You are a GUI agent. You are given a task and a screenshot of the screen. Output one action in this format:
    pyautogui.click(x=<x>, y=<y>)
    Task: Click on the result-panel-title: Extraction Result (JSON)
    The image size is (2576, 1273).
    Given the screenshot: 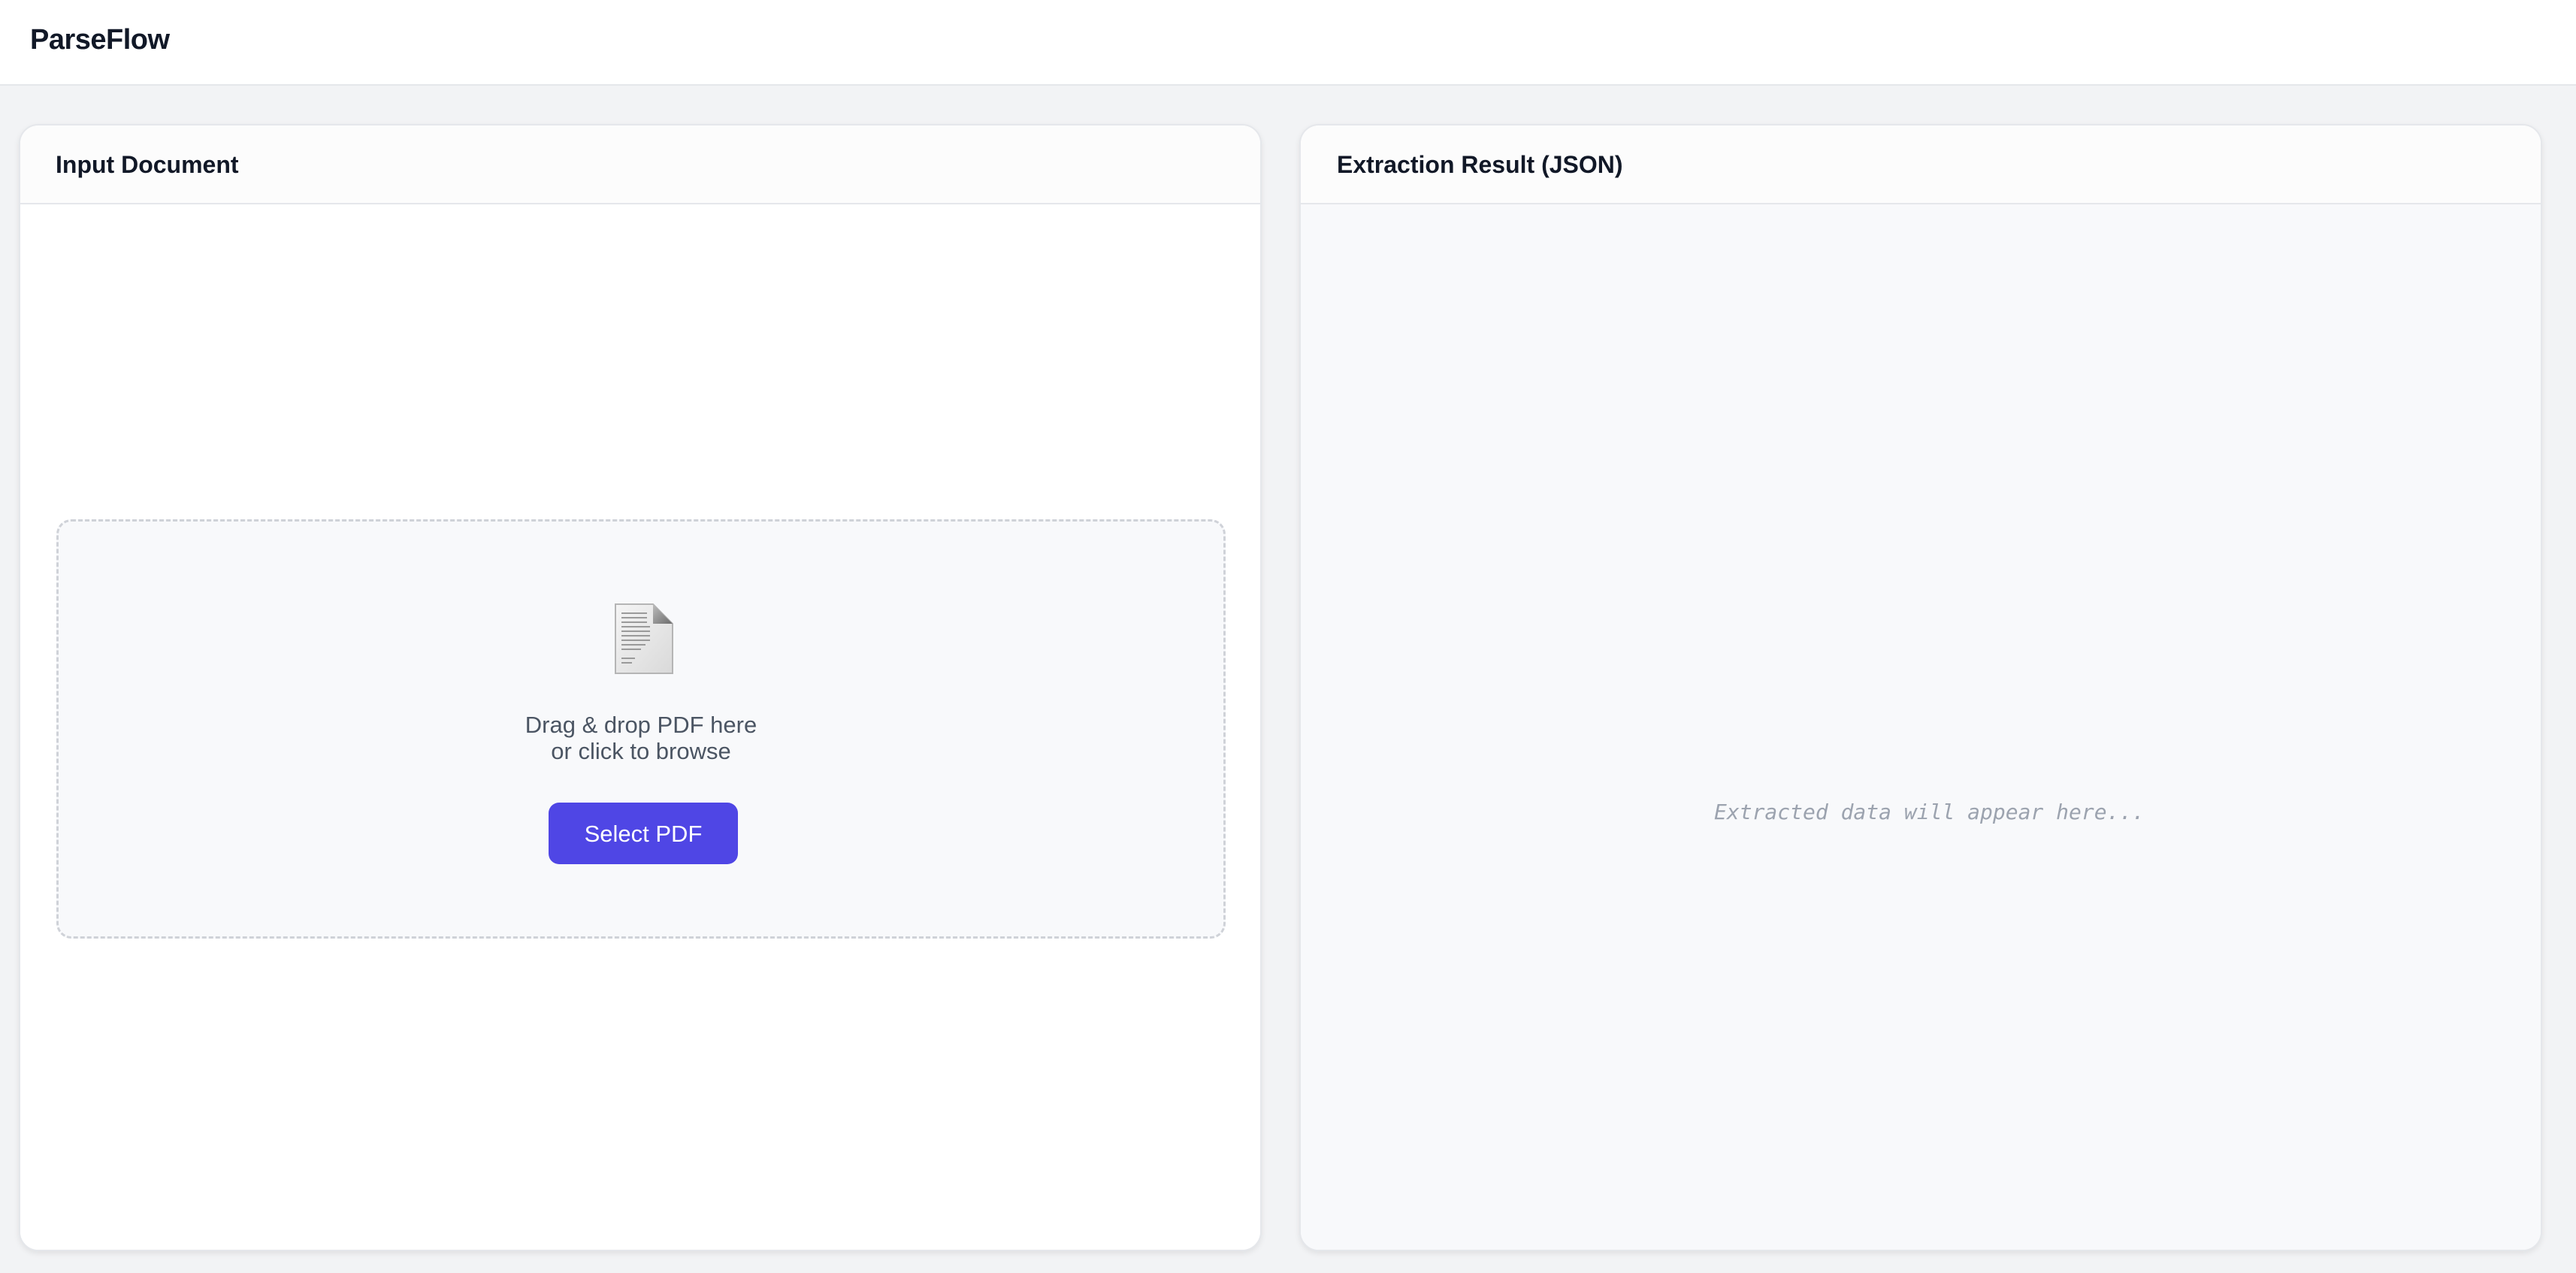 What is the action you would take?
    pyautogui.click(x=1480, y=164)
    